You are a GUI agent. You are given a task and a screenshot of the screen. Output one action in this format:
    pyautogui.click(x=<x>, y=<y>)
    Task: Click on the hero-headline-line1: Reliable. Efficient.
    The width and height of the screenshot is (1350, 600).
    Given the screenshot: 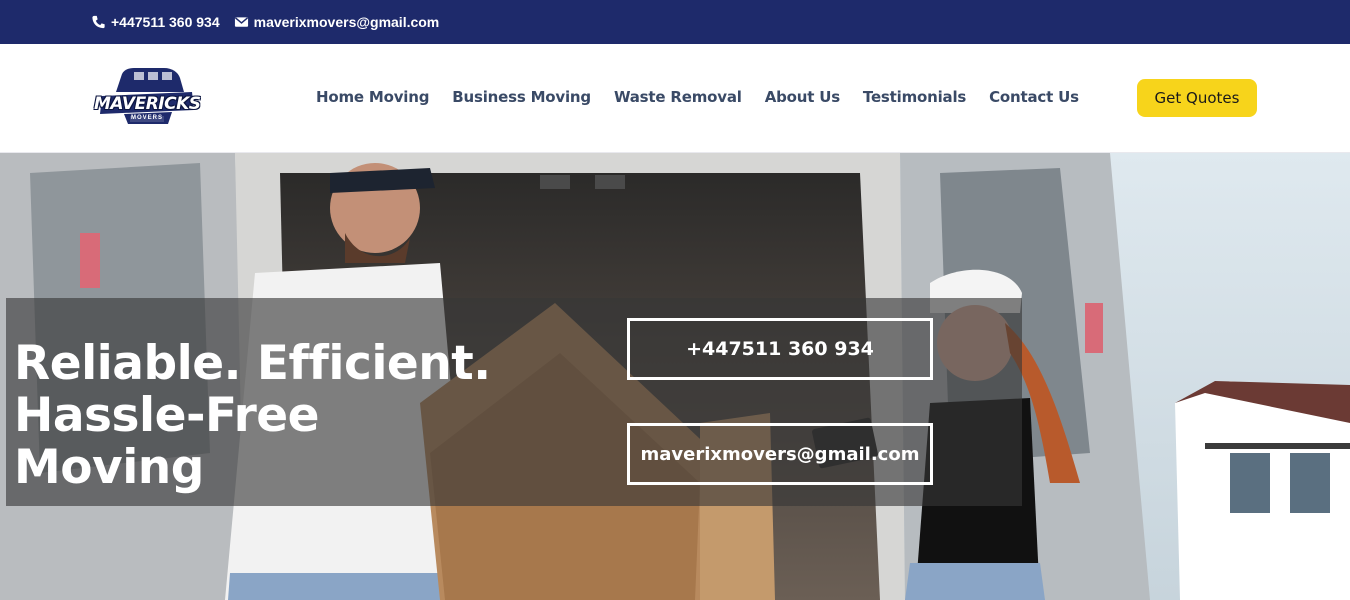 What is the action you would take?
    pyautogui.click(x=252, y=363)
    